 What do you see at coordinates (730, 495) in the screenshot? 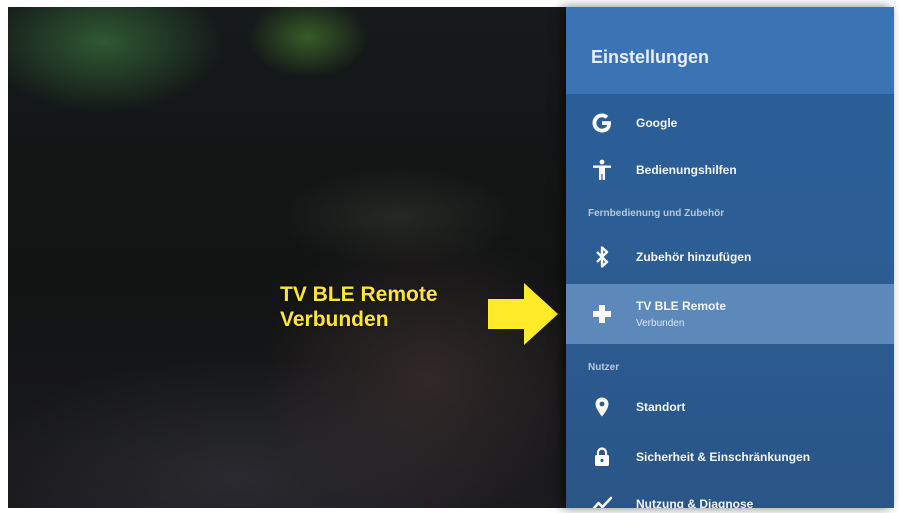
I see `menu-item-usage-diagnostics: Nutzung & Diagnose` at bounding box center [730, 495].